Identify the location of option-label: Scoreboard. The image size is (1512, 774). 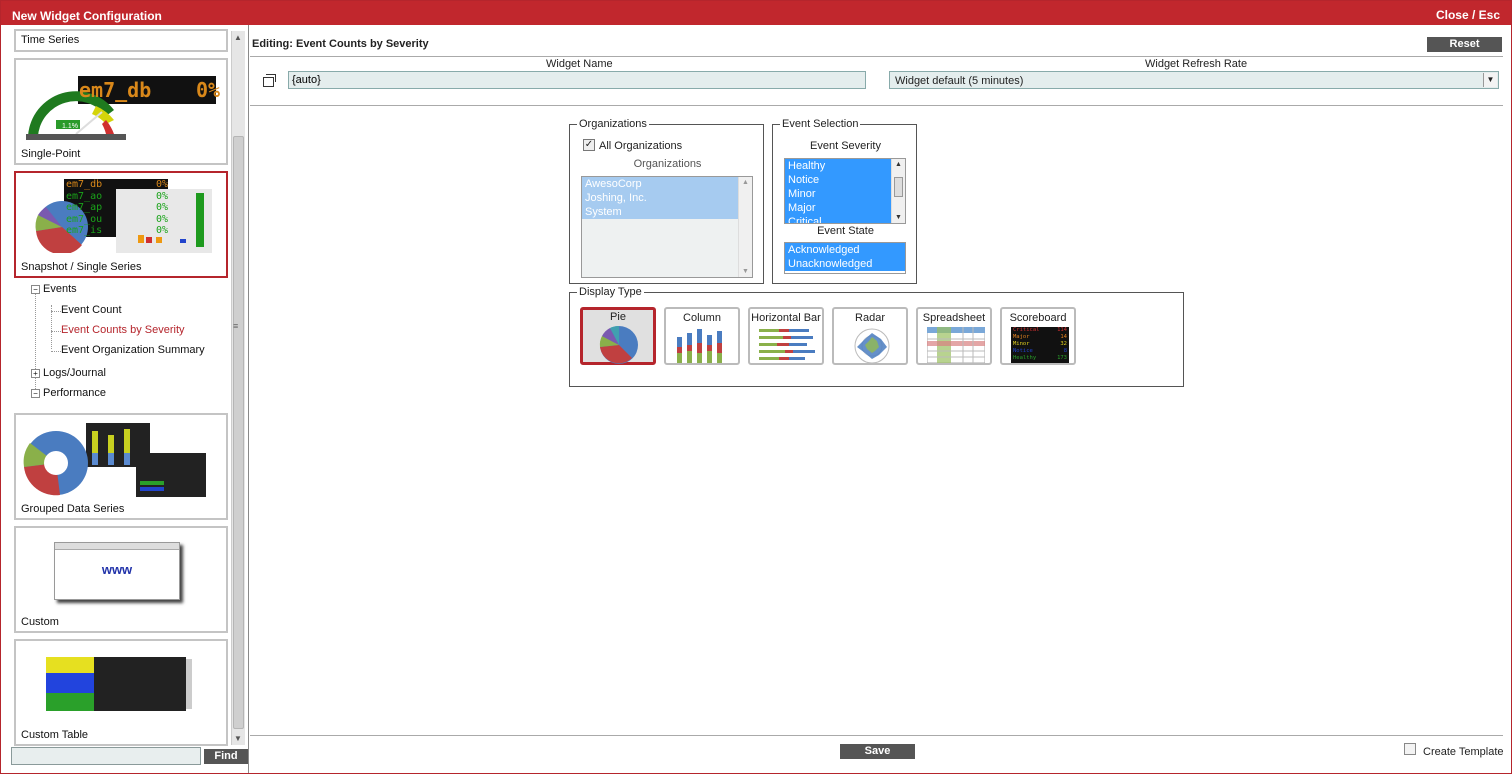
(1038, 318).